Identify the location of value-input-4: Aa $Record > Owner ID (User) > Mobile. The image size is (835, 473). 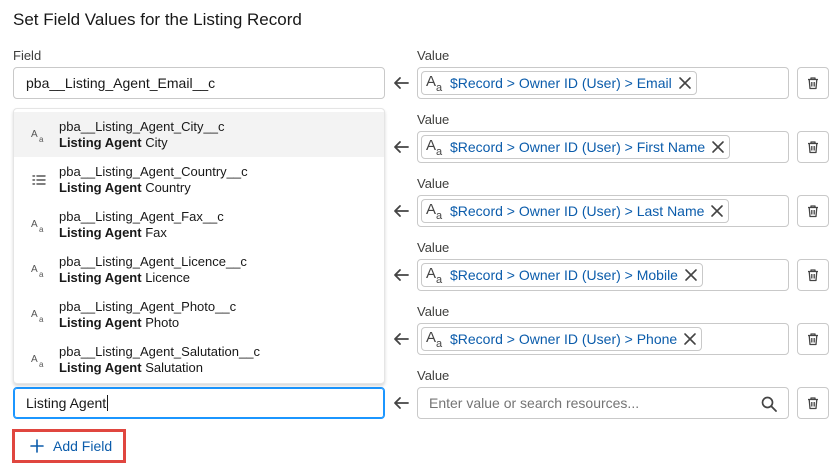
(603, 275).